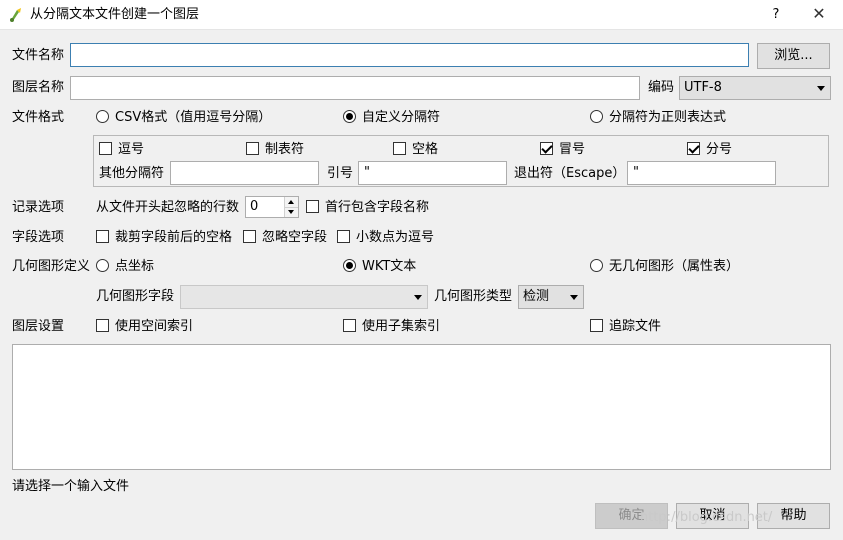 This screenshot has height=540, width=843. I want to click on geometry-type-select: 检测, so click(551, 297).